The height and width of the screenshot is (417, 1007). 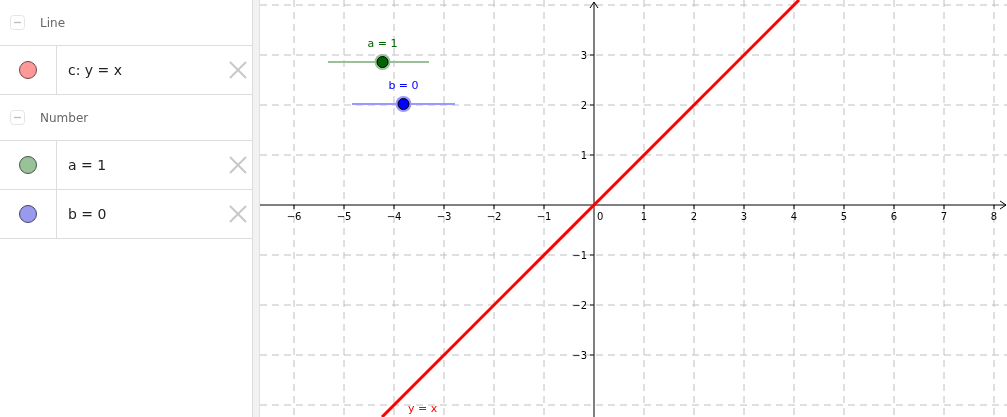 What do you see at coordinates (344, 216) in the screenshot?
I see `tick-label: −5` at bounding box center [344, 216].